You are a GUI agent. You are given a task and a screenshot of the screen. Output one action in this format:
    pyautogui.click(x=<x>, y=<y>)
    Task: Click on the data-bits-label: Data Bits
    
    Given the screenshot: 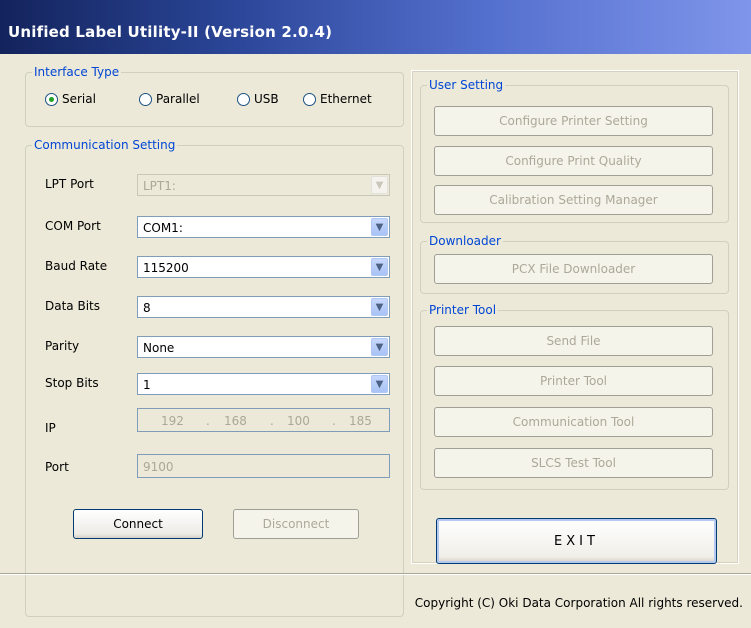 What is the action you would take?
    pyautogui.click(x=72, y=306)
    